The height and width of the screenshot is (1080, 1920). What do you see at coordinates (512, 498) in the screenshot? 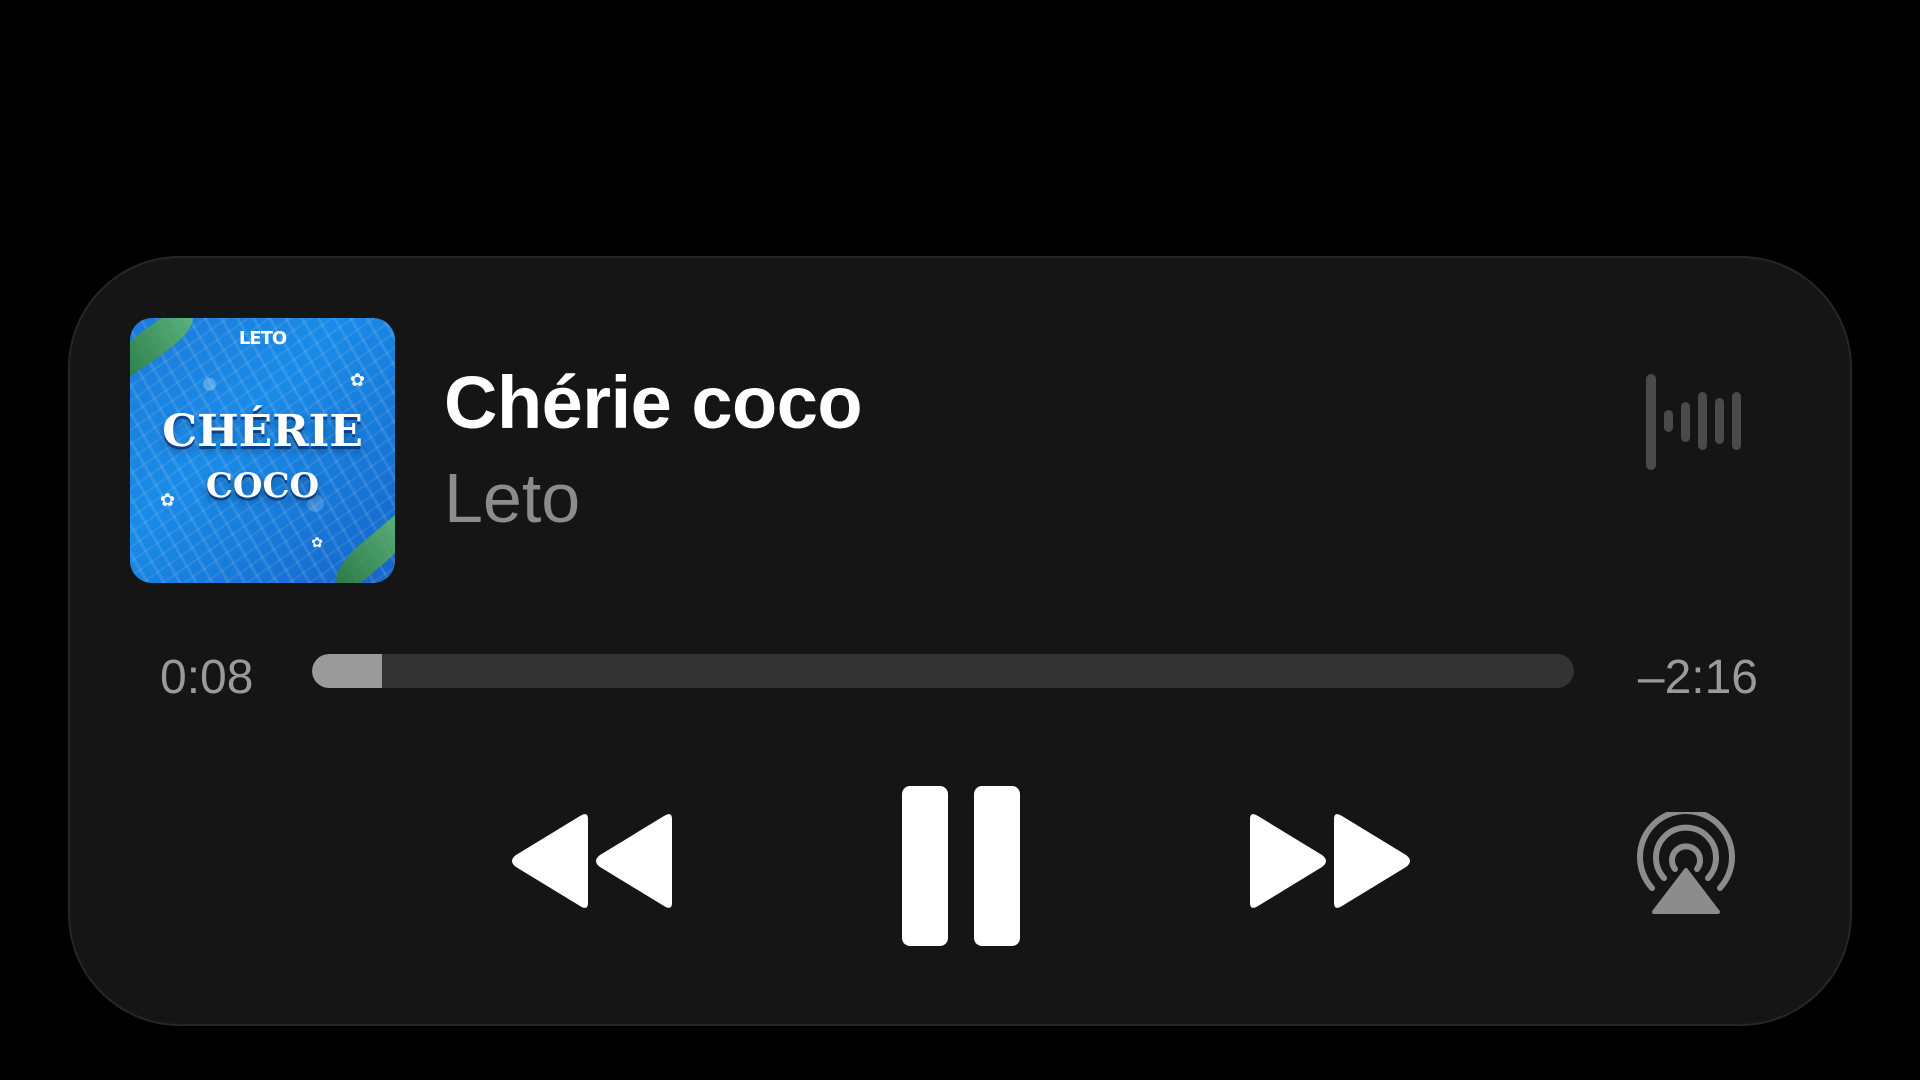
I see `artist-name: Leto` at bounding box center [512, 498].